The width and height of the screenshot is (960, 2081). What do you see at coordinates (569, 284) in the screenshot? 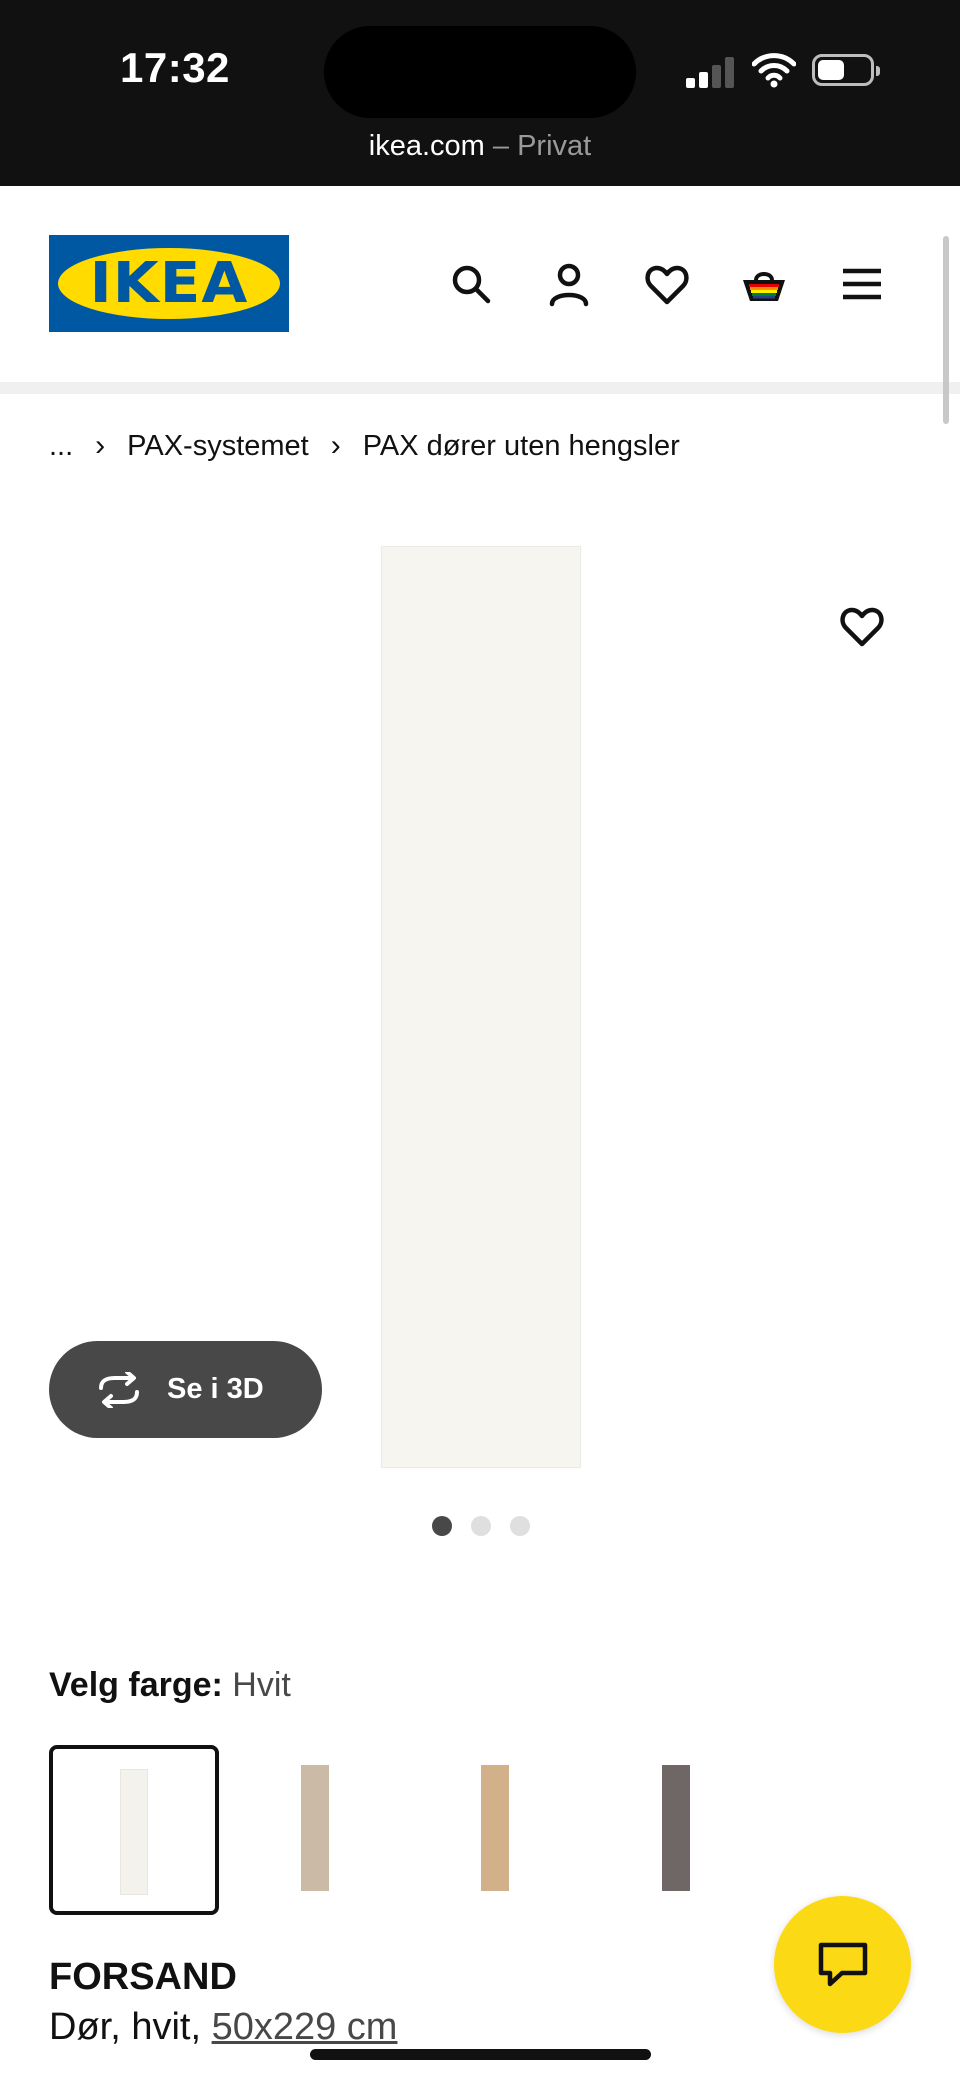
I see `account-icon` at bounding box center [569, 284].